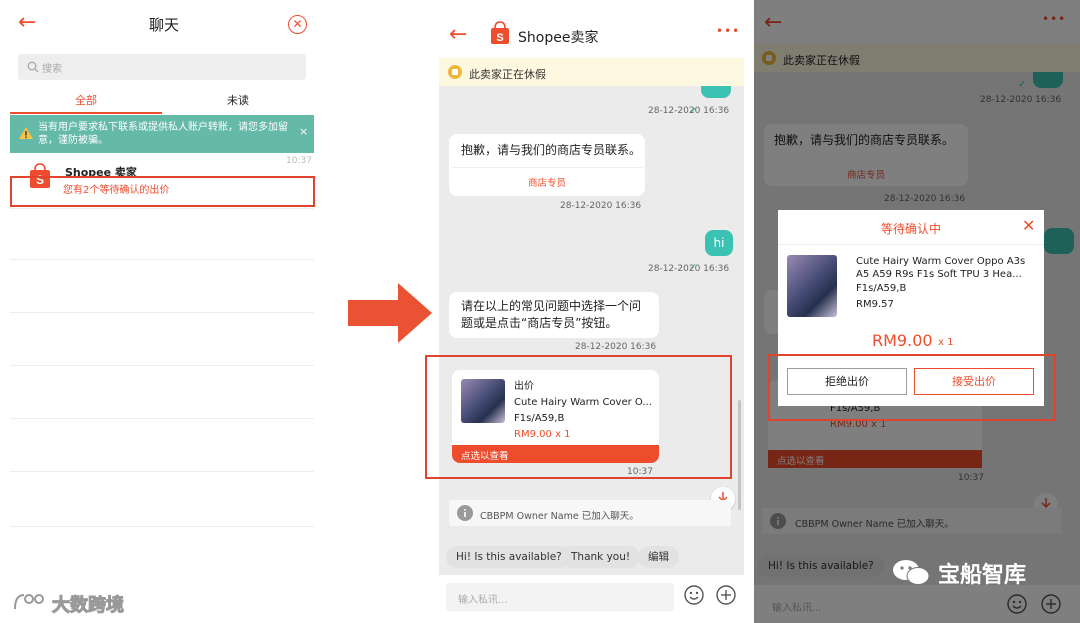 The height and width of the screenshot is (623, 1080). I want to click on emoji-icon, so click(694, 595).